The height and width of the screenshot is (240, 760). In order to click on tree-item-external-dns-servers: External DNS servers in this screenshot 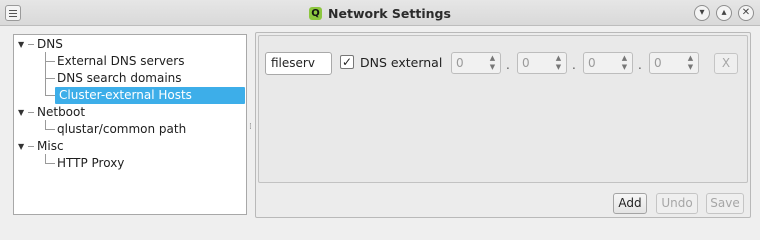, I will do `click(121, 61)`.